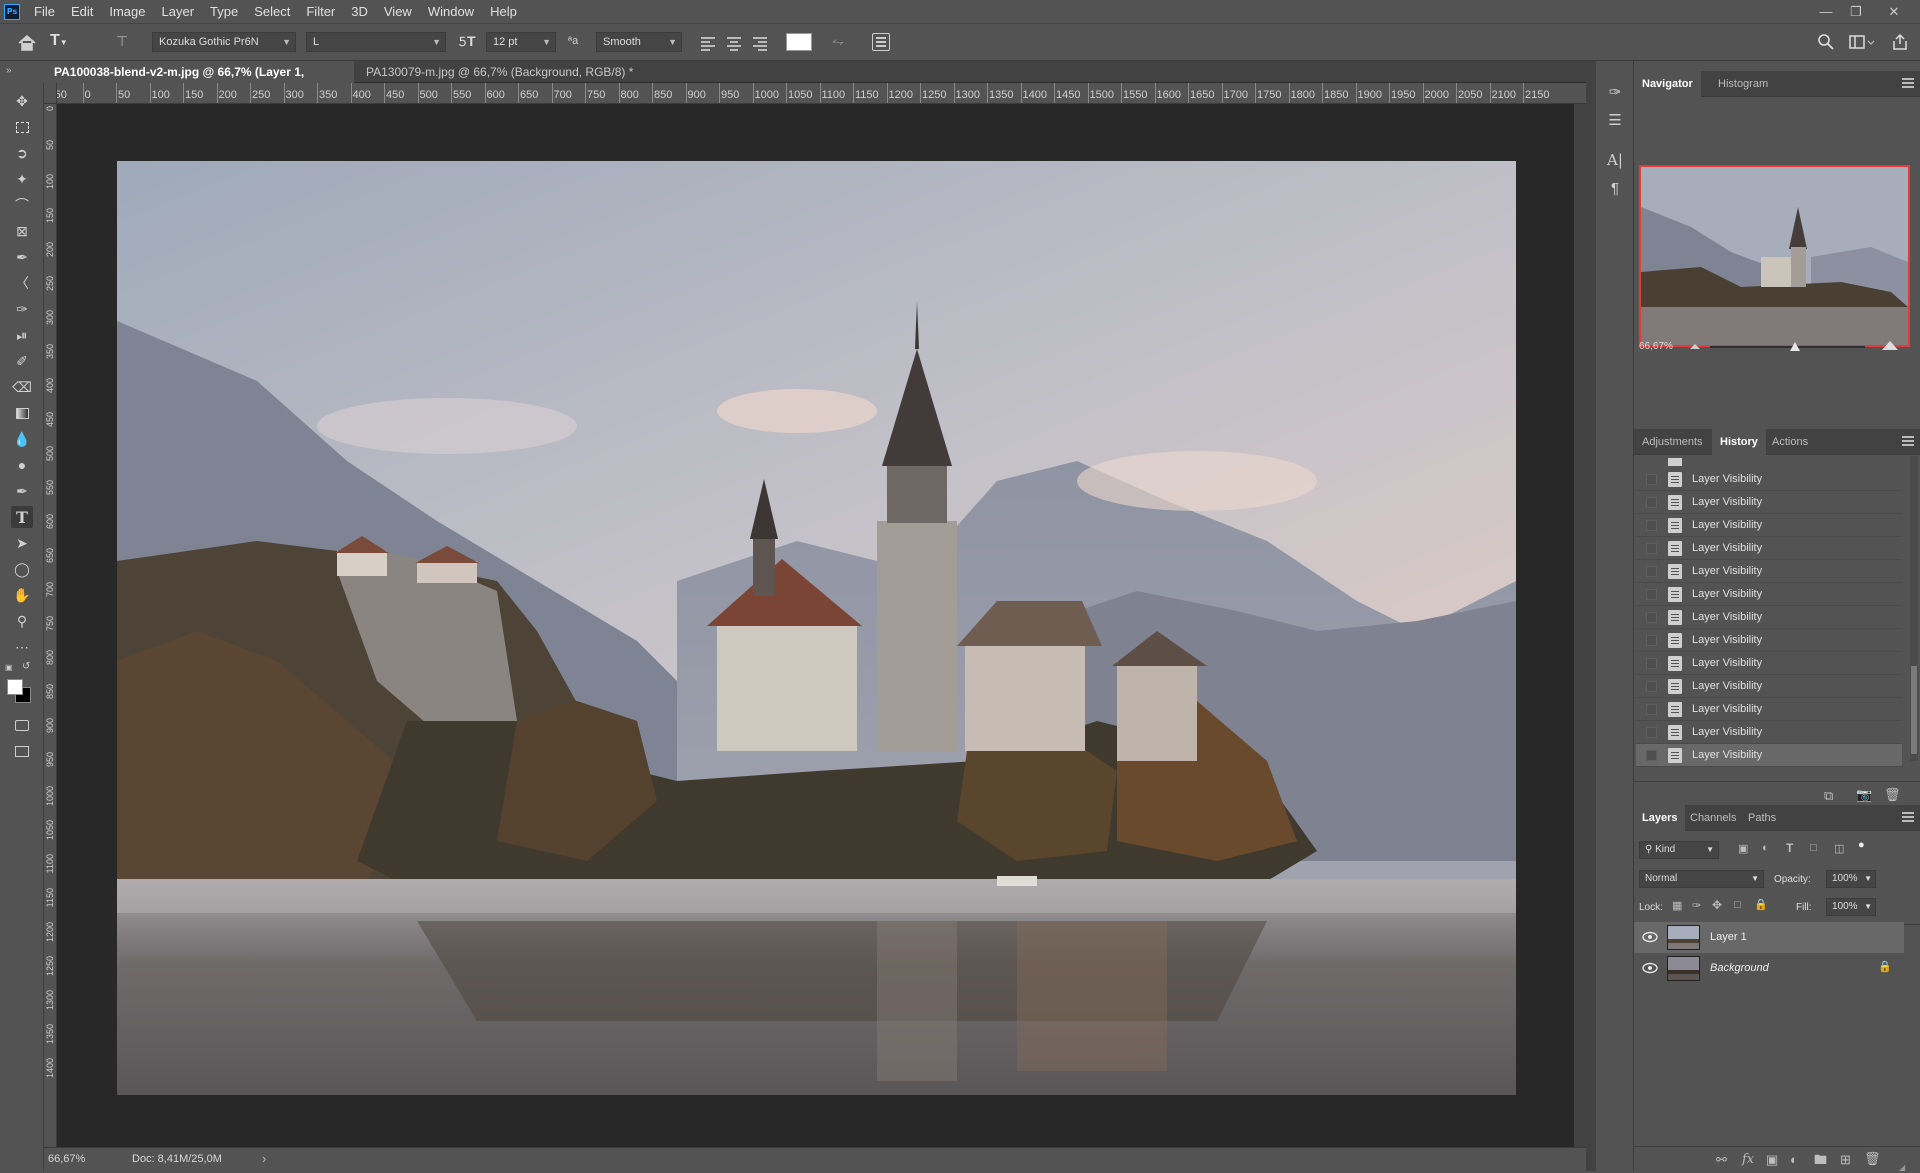 The width and height of the screenshot is (1920, 1173). Describe the element at coordinates (1717, 905) in the screenshot. I see `lock-position-icon: ✥` at that location.